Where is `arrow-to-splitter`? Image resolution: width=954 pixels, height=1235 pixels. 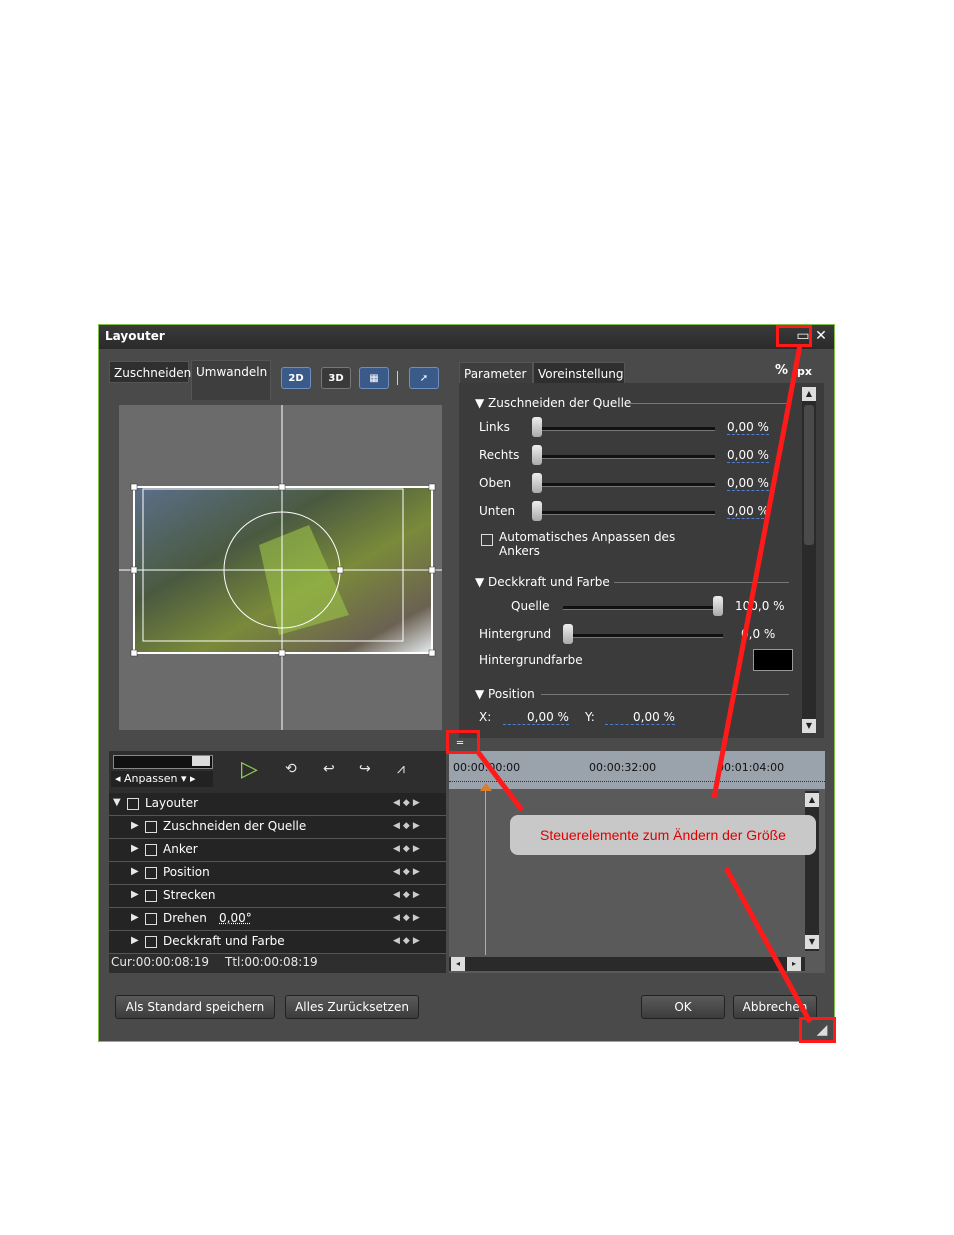 arrow-to-splitter is located at coordinates (500, 781).